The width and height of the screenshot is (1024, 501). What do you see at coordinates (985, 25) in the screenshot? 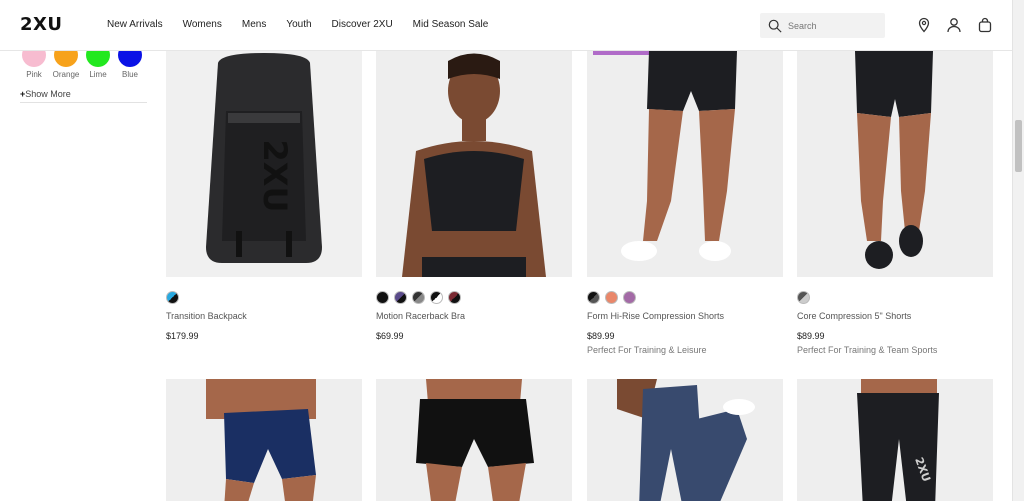
I see `cart-icon` at bounding box center [985, 25].